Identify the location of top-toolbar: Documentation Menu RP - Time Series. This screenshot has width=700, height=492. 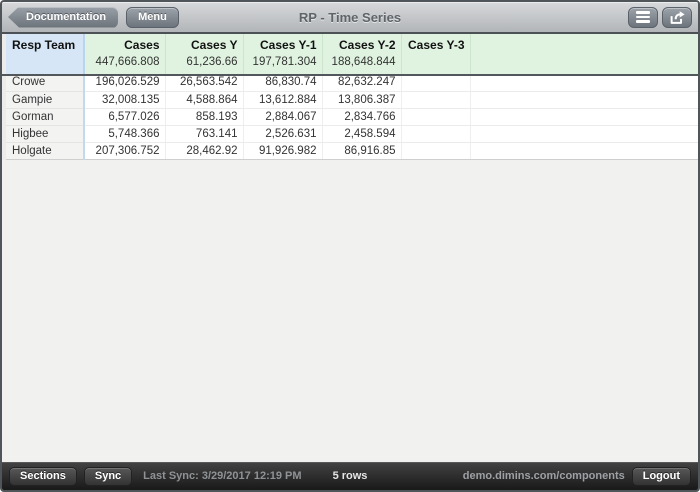
(350, 17).